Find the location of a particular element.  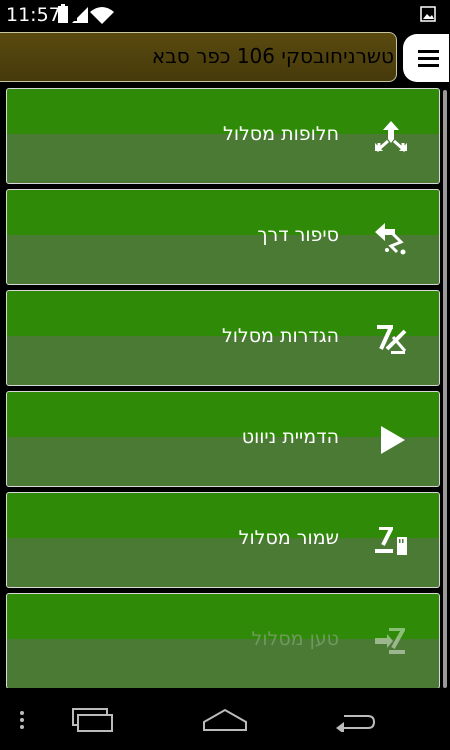

header: טשרניחובסקי 106 כפר סבא is located at coordinates (225, 56).